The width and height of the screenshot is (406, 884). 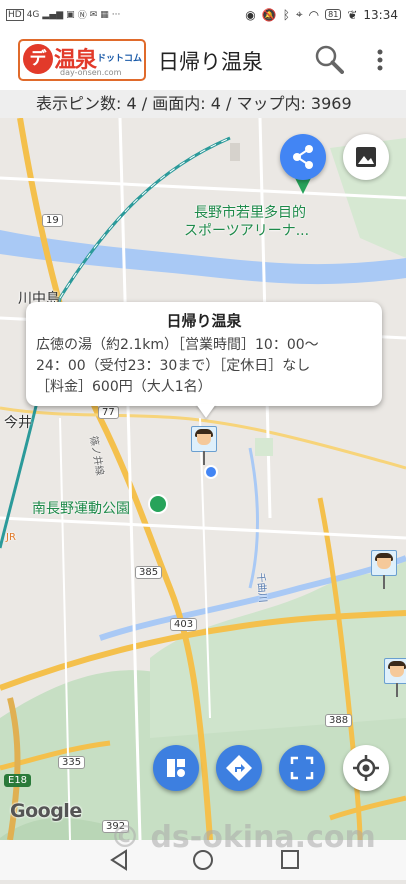 I want to click on directions-icon, so click(x=239, y=768).